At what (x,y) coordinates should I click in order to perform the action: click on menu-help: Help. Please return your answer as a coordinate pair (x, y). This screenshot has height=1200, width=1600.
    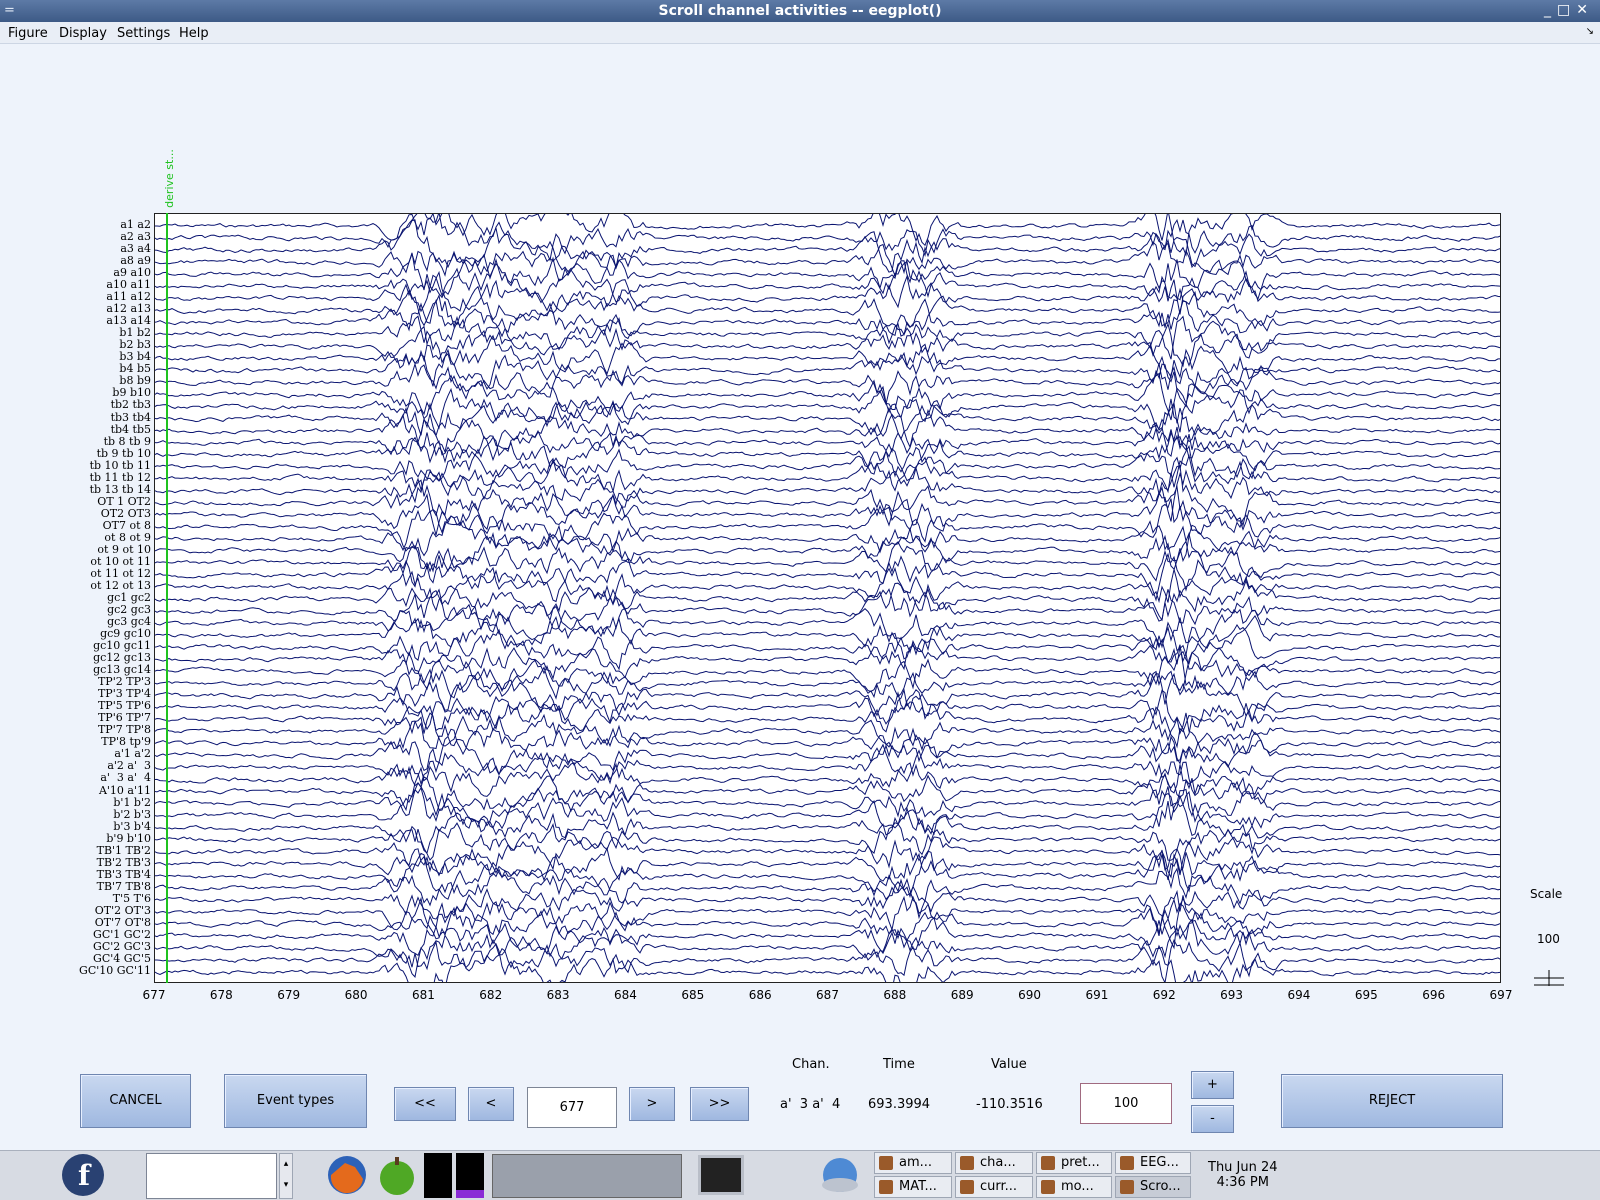
    Looking at the image, I should click on (194, 33).